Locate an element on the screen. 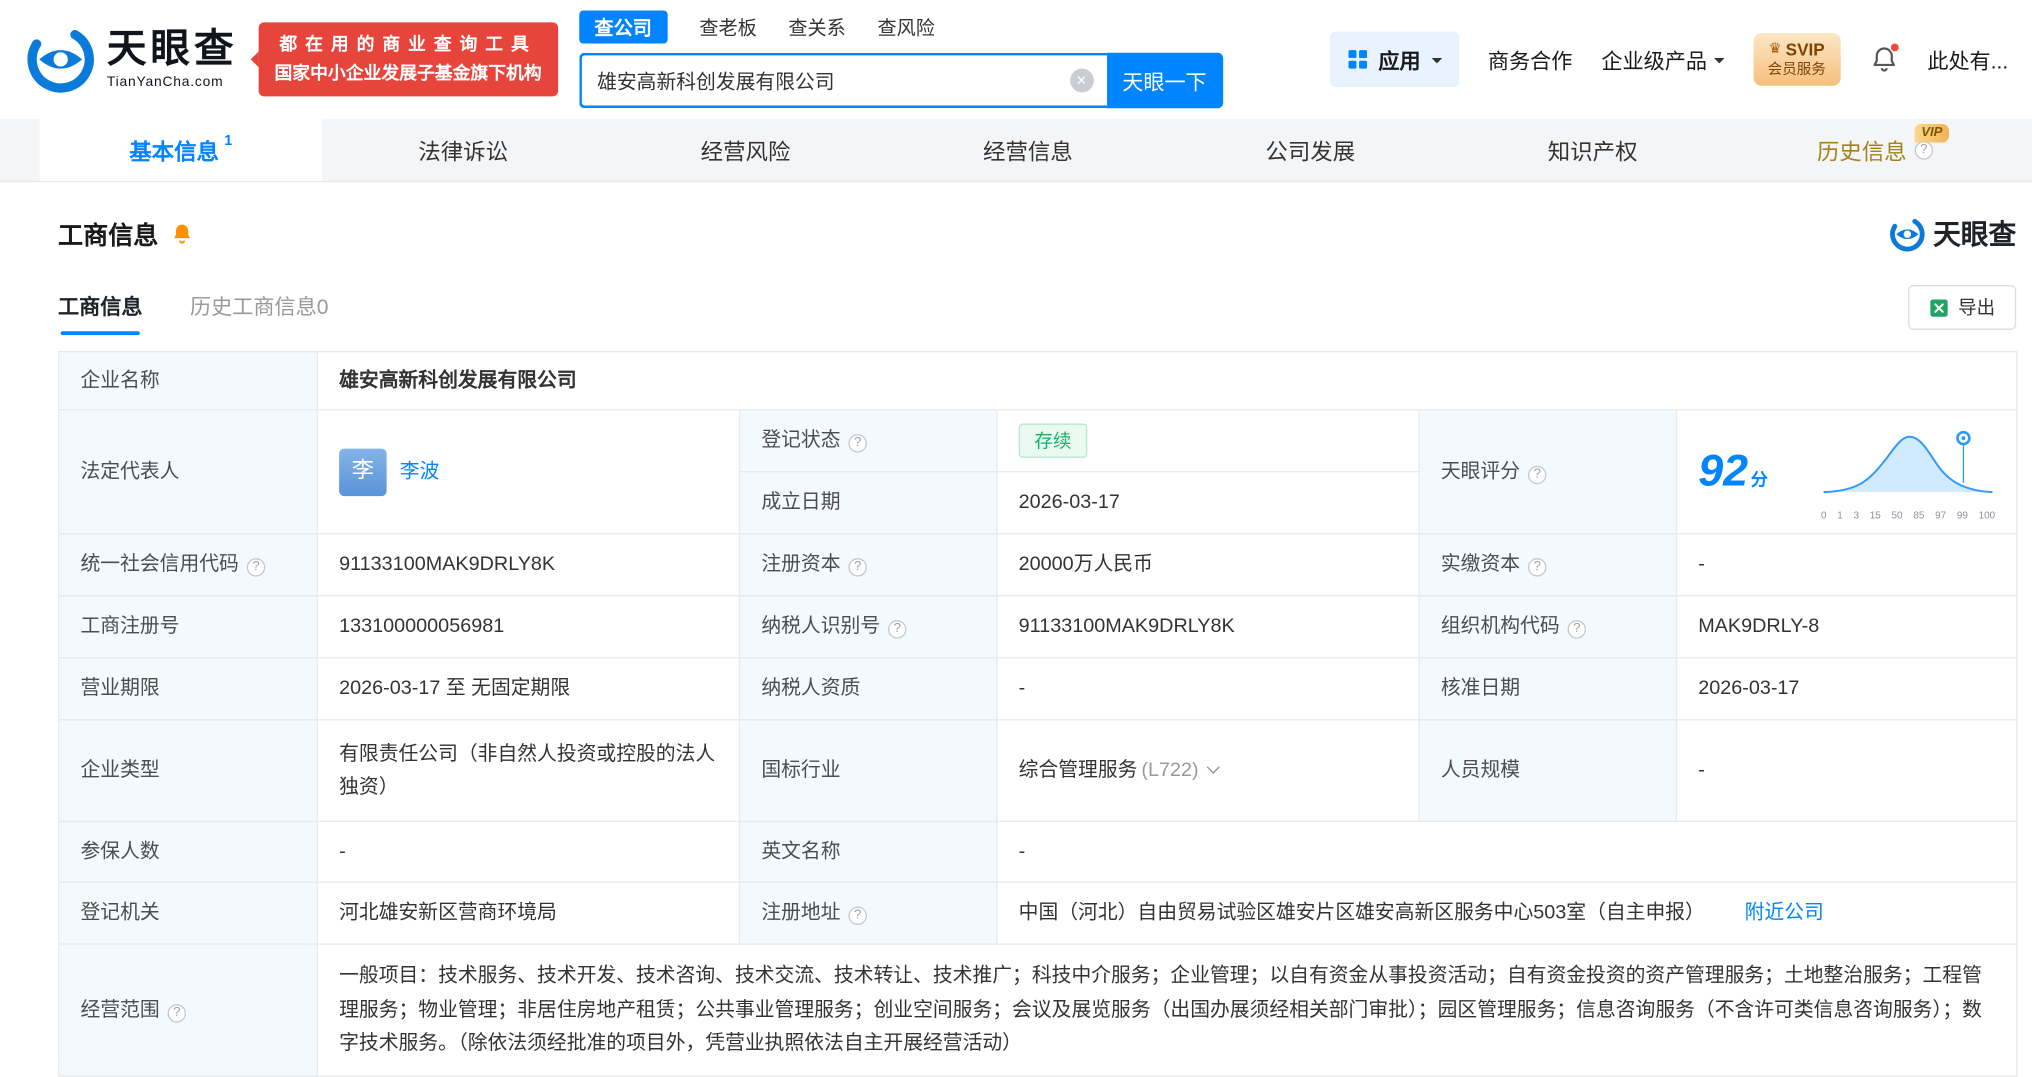 Image resolution: width=2032 pixels, height=1077 pixels. biz-coop-link: 商务合作 is located at coordinates (1530, 60).